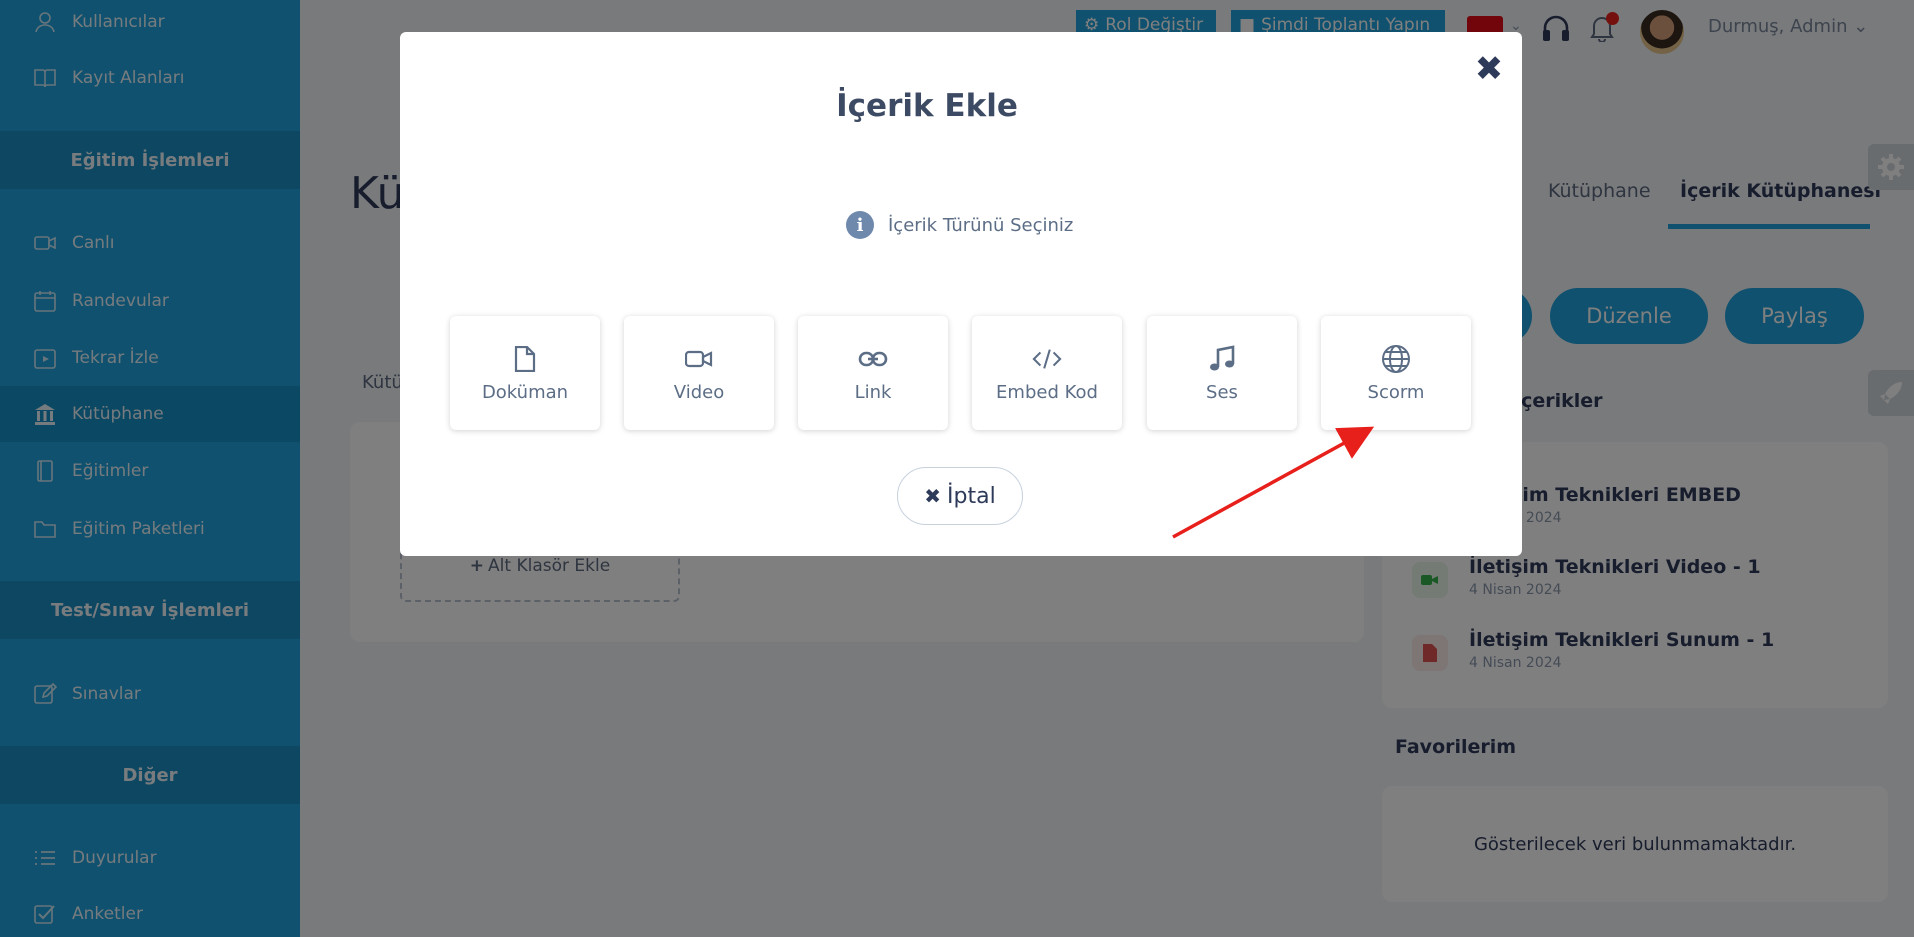 Image resolution: width=1914 pixels, height=937 pixels. I want to click on link-icon, so click(873, 359).